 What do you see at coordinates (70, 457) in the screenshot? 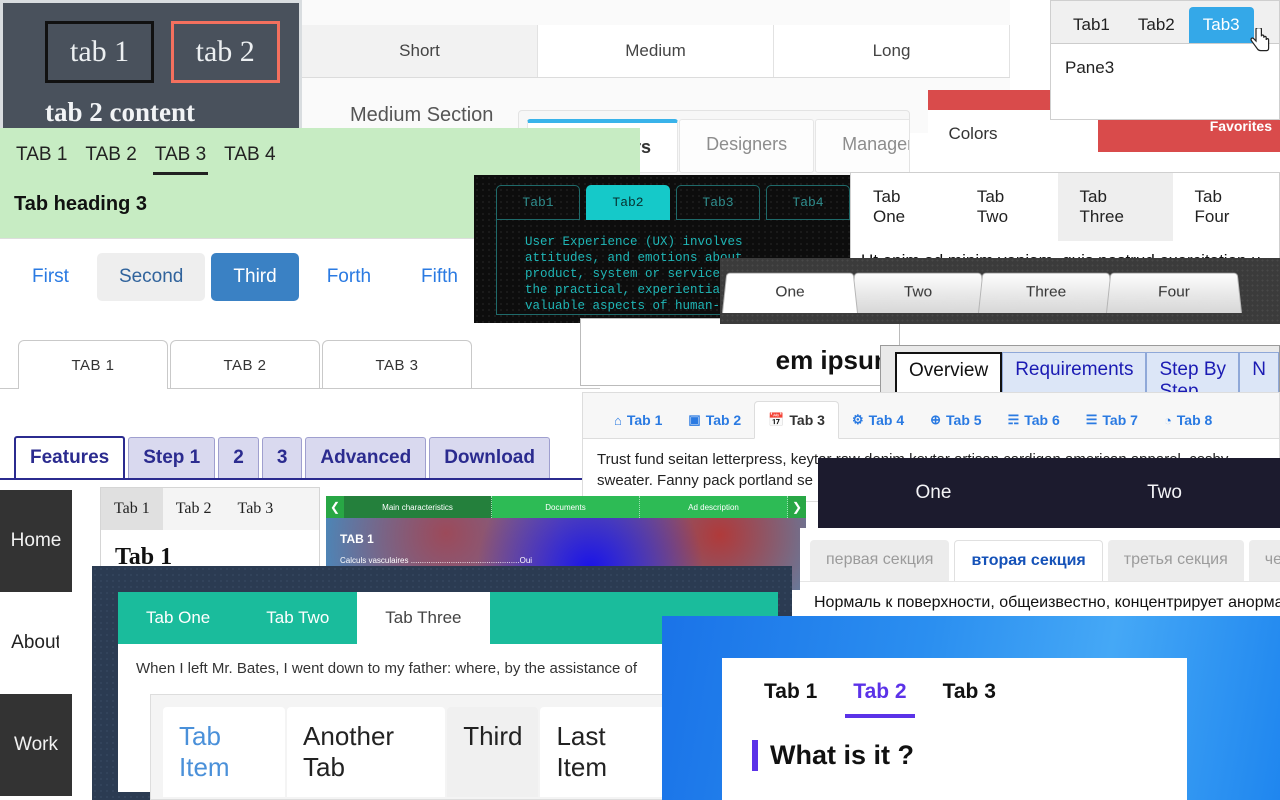
I see `tab-features: Features` at bounding box center [70, 457].